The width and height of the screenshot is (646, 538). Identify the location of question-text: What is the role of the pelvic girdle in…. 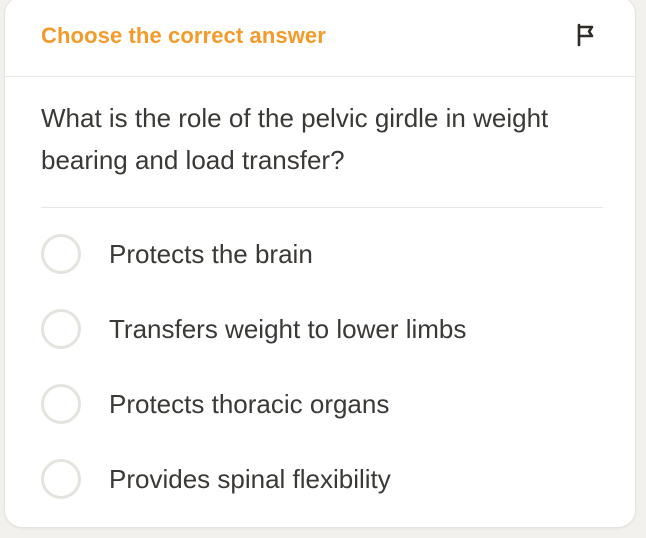
(295, 139).